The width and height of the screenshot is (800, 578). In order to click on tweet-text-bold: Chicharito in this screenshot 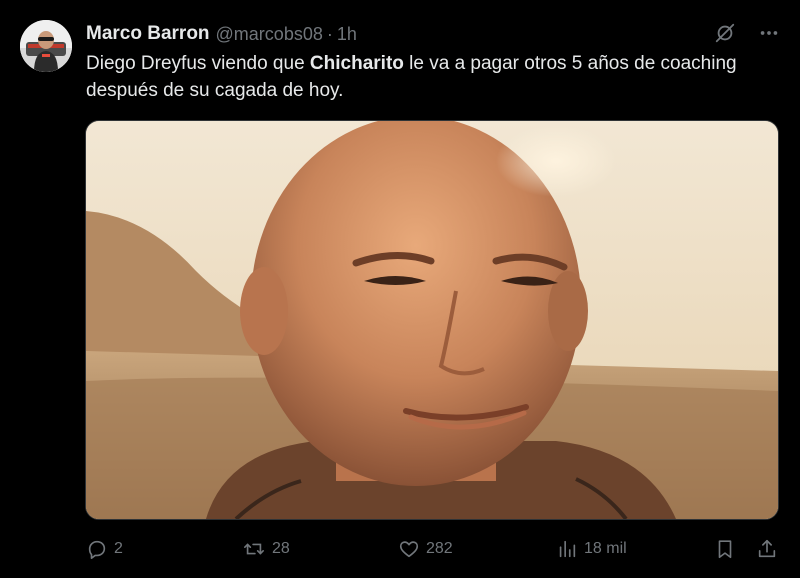, I will do `click(356, 63)`.